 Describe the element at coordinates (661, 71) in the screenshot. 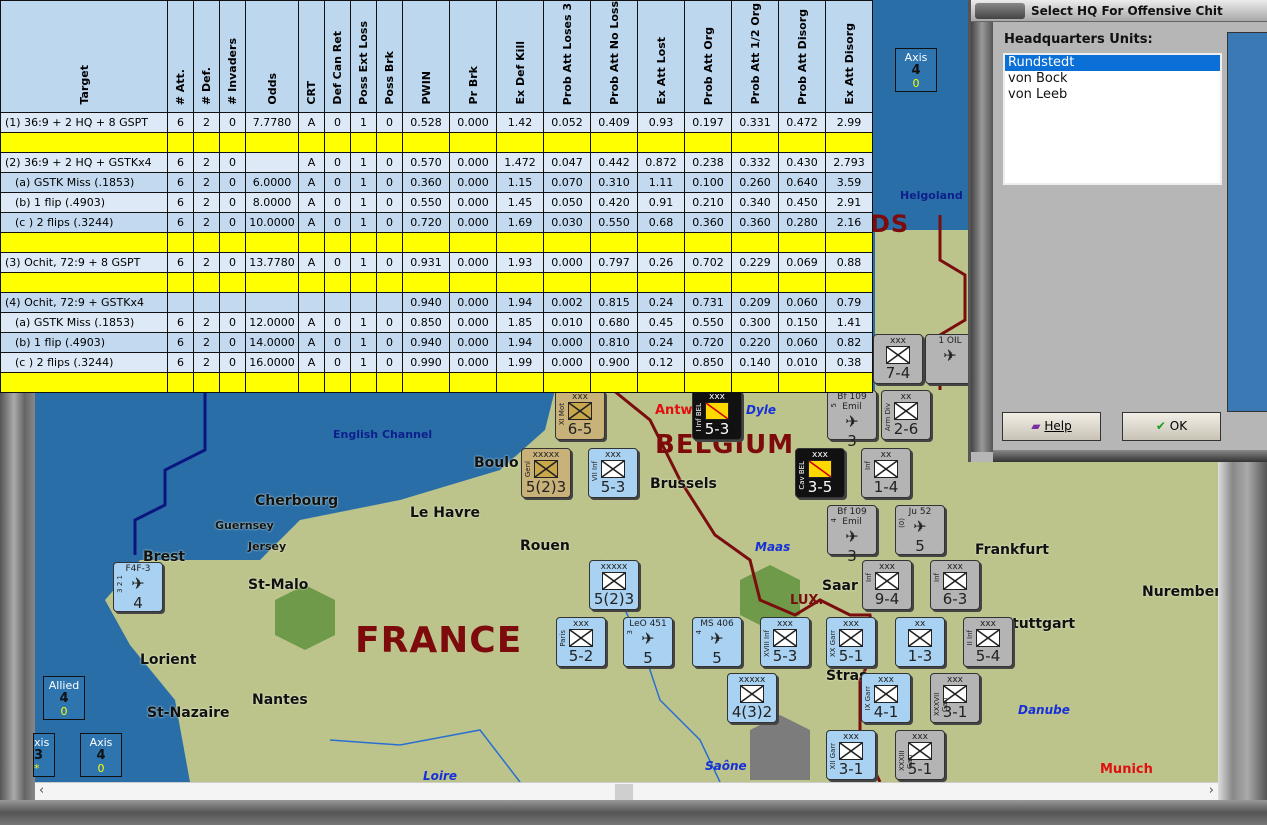

I see `column-header-label: Ex Att Lost` at that location.